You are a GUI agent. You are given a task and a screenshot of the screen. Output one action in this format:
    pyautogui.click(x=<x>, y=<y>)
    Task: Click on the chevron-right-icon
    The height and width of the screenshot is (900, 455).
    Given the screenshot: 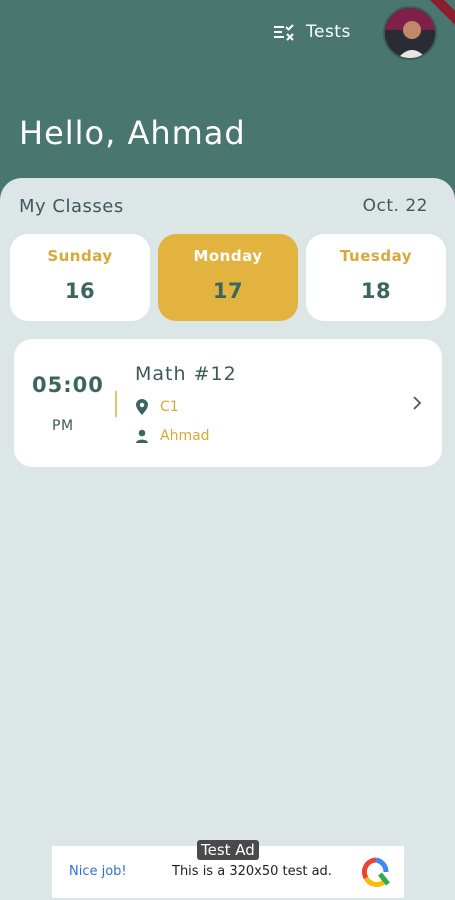 What is the action you would take?
    pyautogui.click(x=417, y=403)
    